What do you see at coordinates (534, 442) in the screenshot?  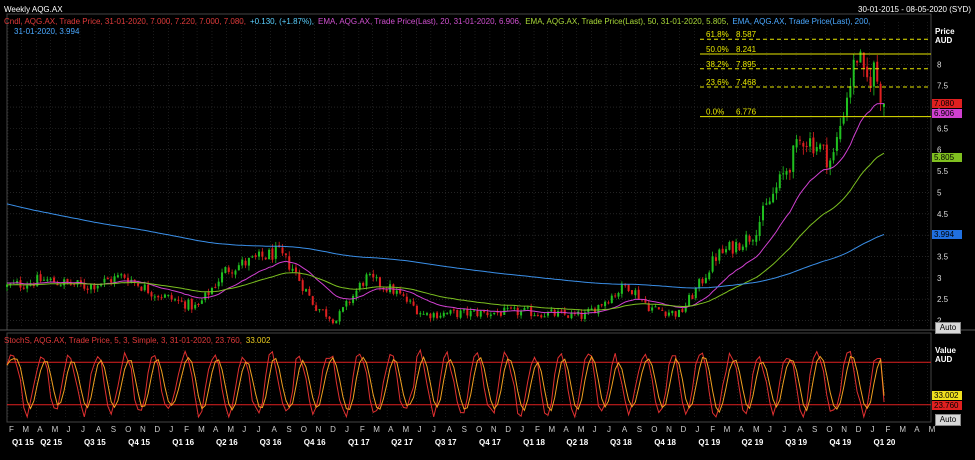 I see `quarter-tick-label: Q1 18` at bounding box center [534, 442].